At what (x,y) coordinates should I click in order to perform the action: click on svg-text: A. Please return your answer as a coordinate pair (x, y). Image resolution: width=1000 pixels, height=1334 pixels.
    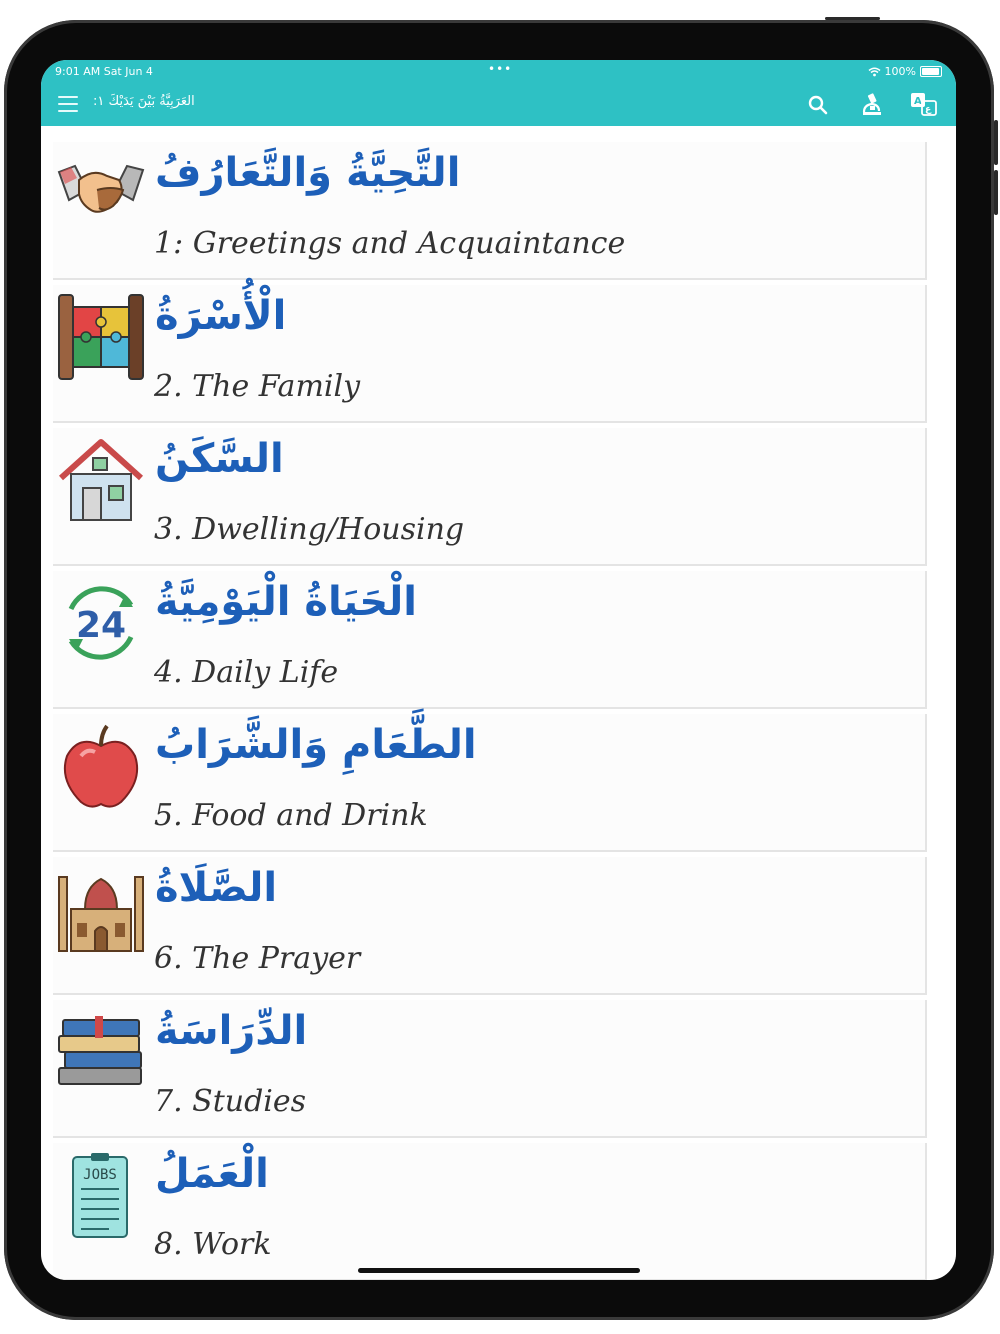
    Looking at the image, I should click on (918, 101).